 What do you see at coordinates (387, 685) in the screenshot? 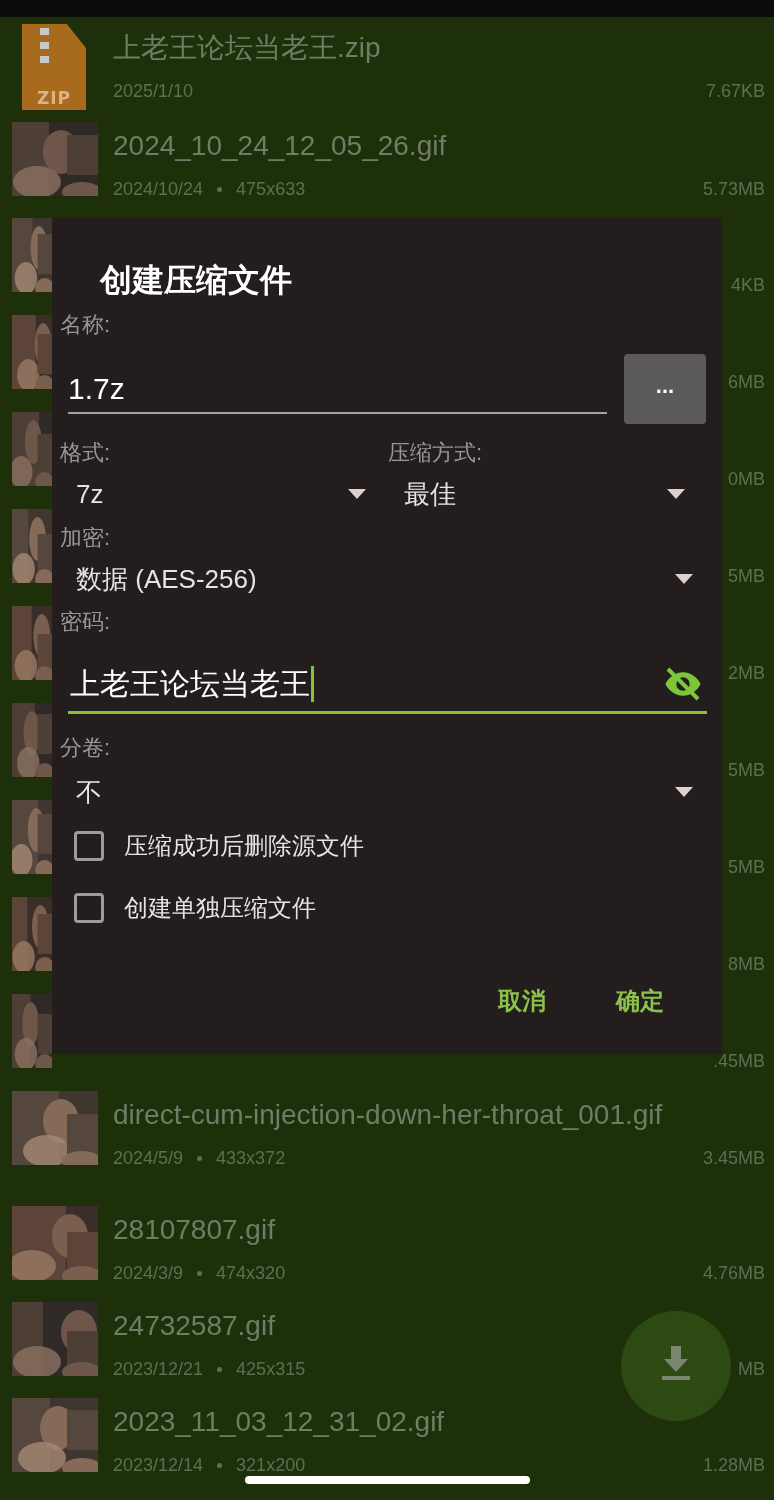
I see `password-field: 上老王论坛当老王` at bounding box center [387, 685].